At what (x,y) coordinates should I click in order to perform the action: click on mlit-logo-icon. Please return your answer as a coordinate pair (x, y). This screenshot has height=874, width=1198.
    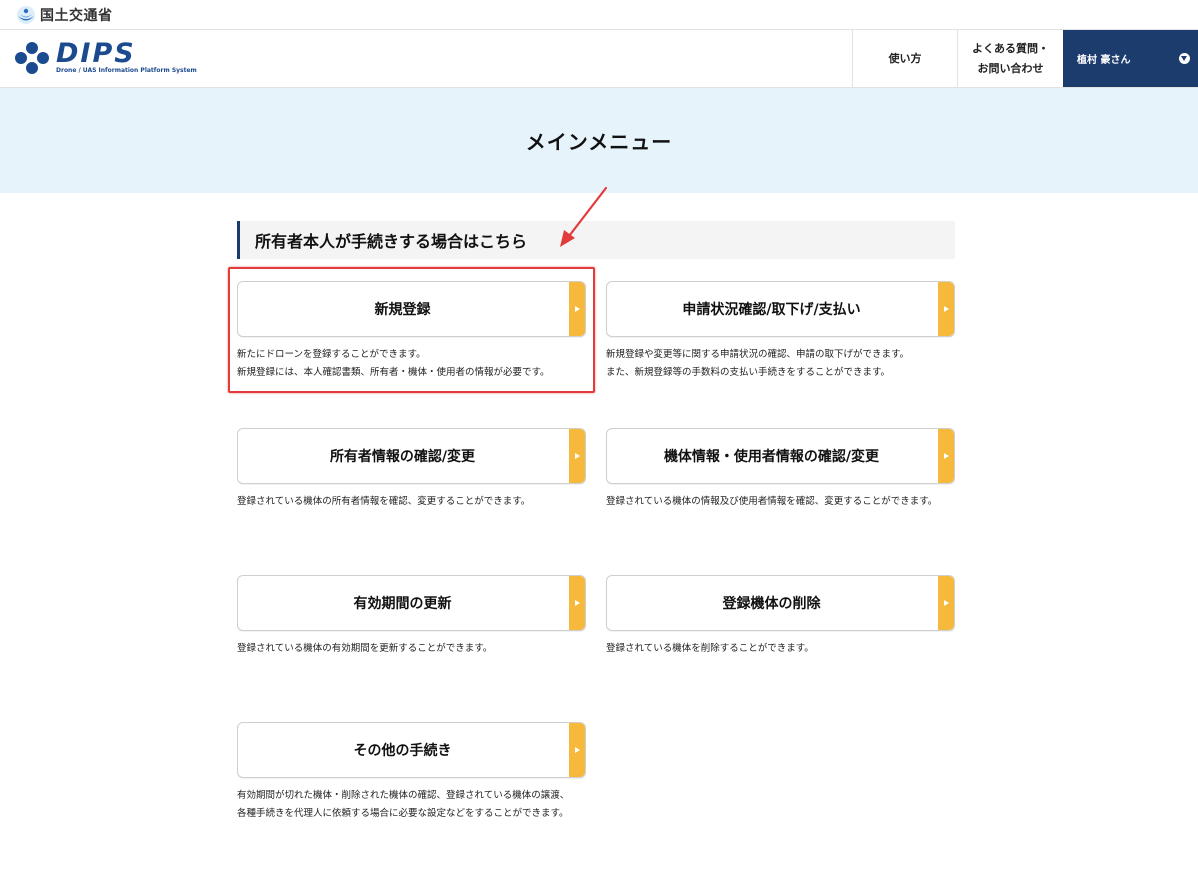
    Looking at the image, I should click on (26, 14).